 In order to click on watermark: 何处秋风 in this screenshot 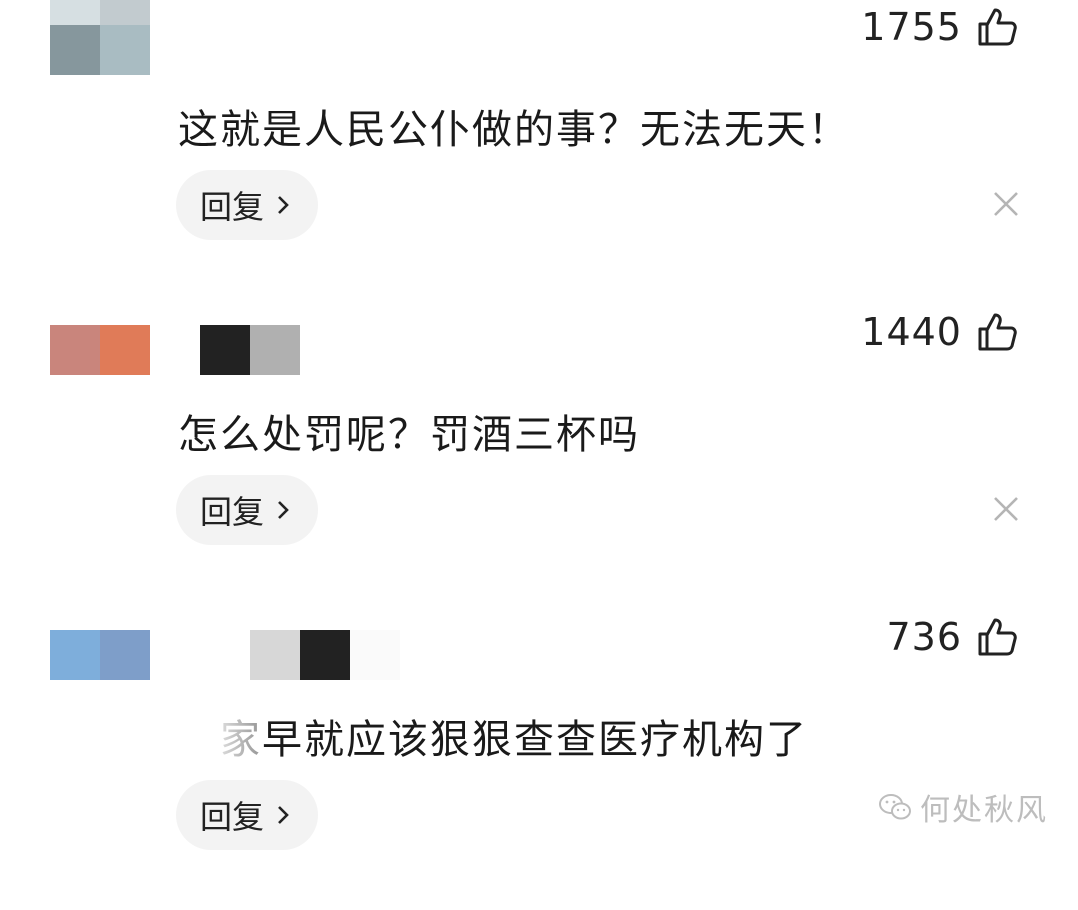, I will do `click(963, 807)`.